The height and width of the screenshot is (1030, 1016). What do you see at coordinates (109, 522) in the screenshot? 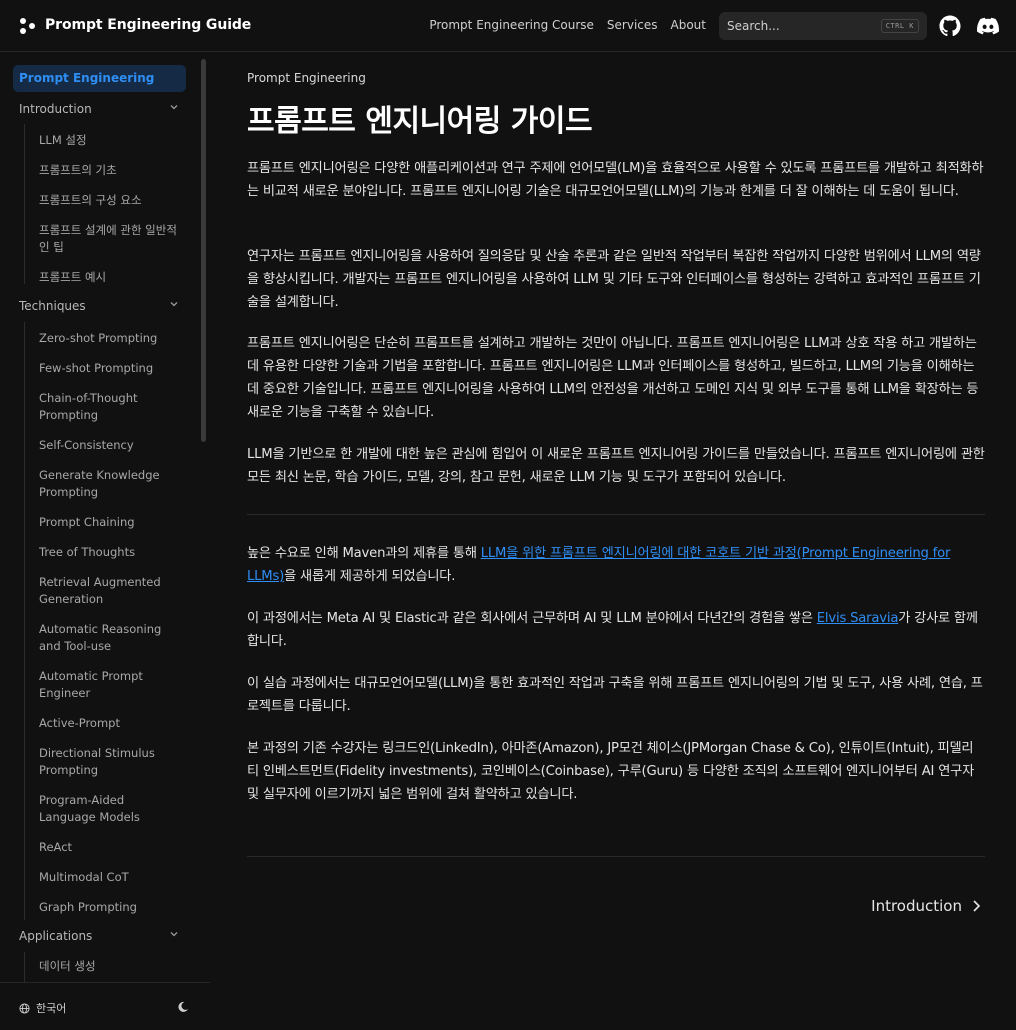
I see `sidebar-item: Prompt Chaining` at bounding box center [109, 522].